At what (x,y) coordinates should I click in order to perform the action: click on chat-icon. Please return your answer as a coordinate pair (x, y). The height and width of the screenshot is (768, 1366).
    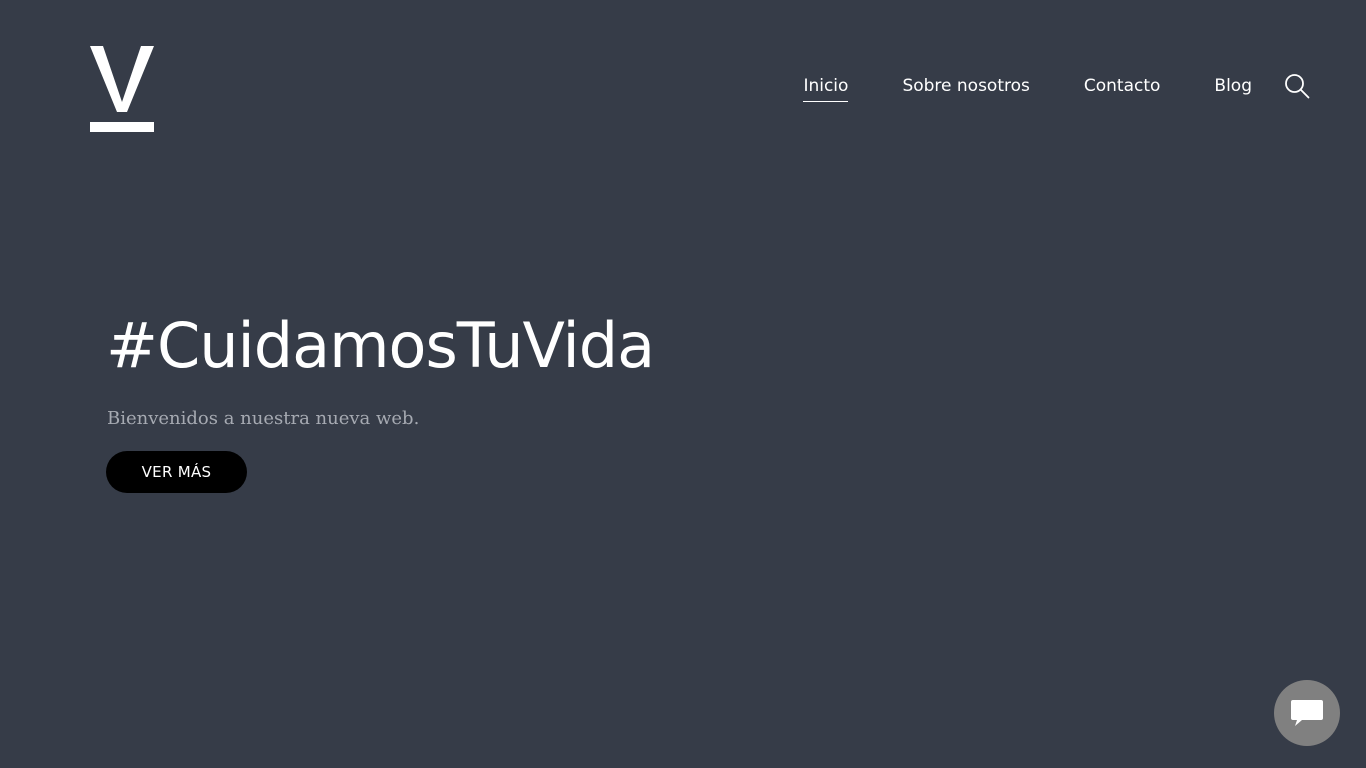
    Looking at the image, I should click on (1307, 713).